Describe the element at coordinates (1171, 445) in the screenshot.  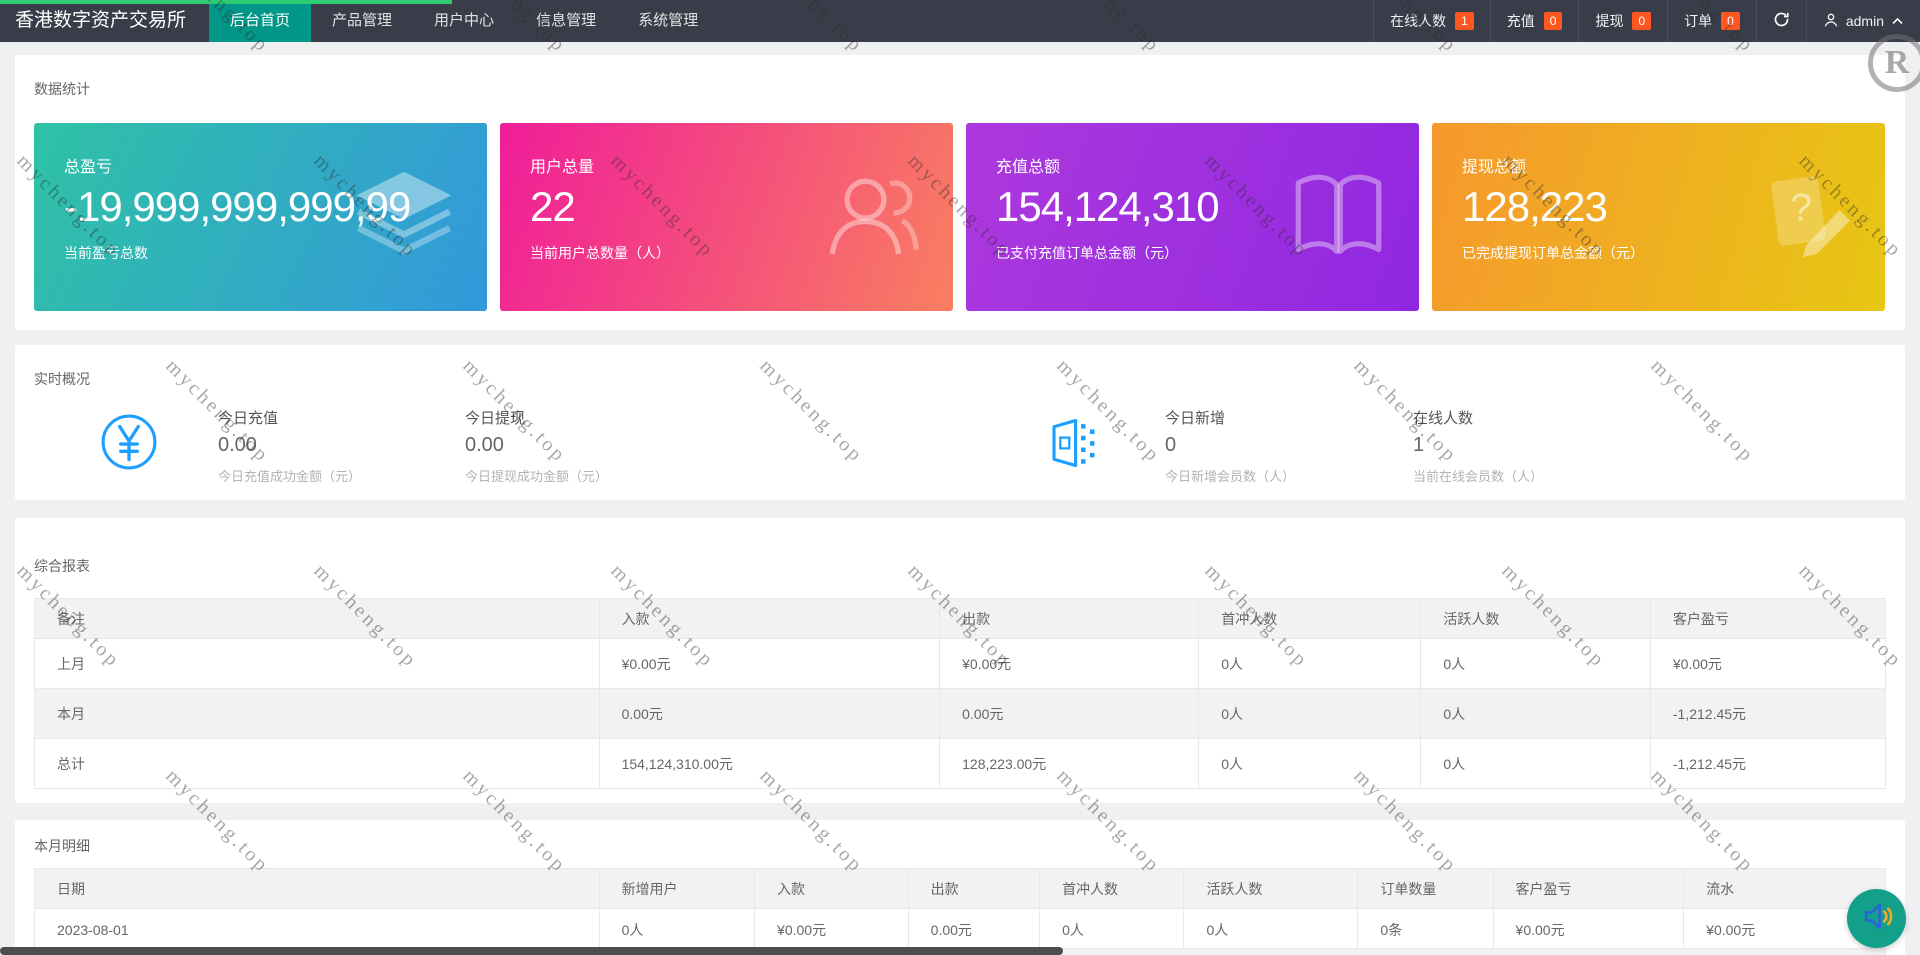
I see `stat-value: 0` at that location.